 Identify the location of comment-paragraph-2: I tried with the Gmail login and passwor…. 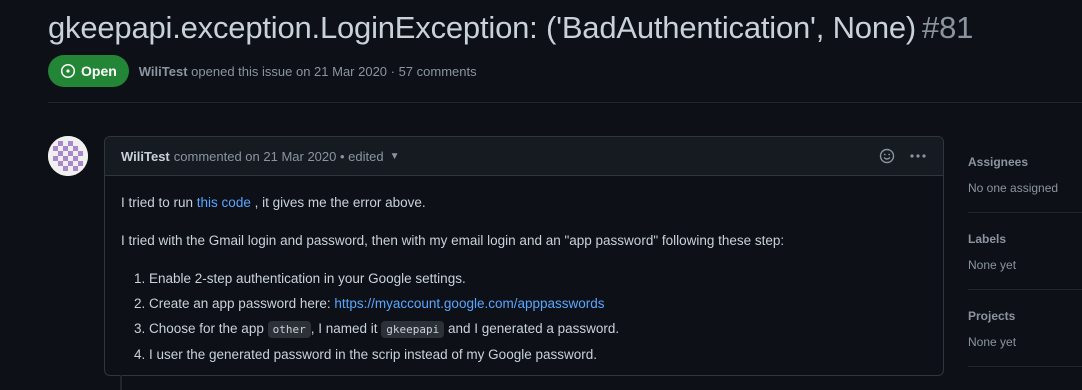
(453, 240).